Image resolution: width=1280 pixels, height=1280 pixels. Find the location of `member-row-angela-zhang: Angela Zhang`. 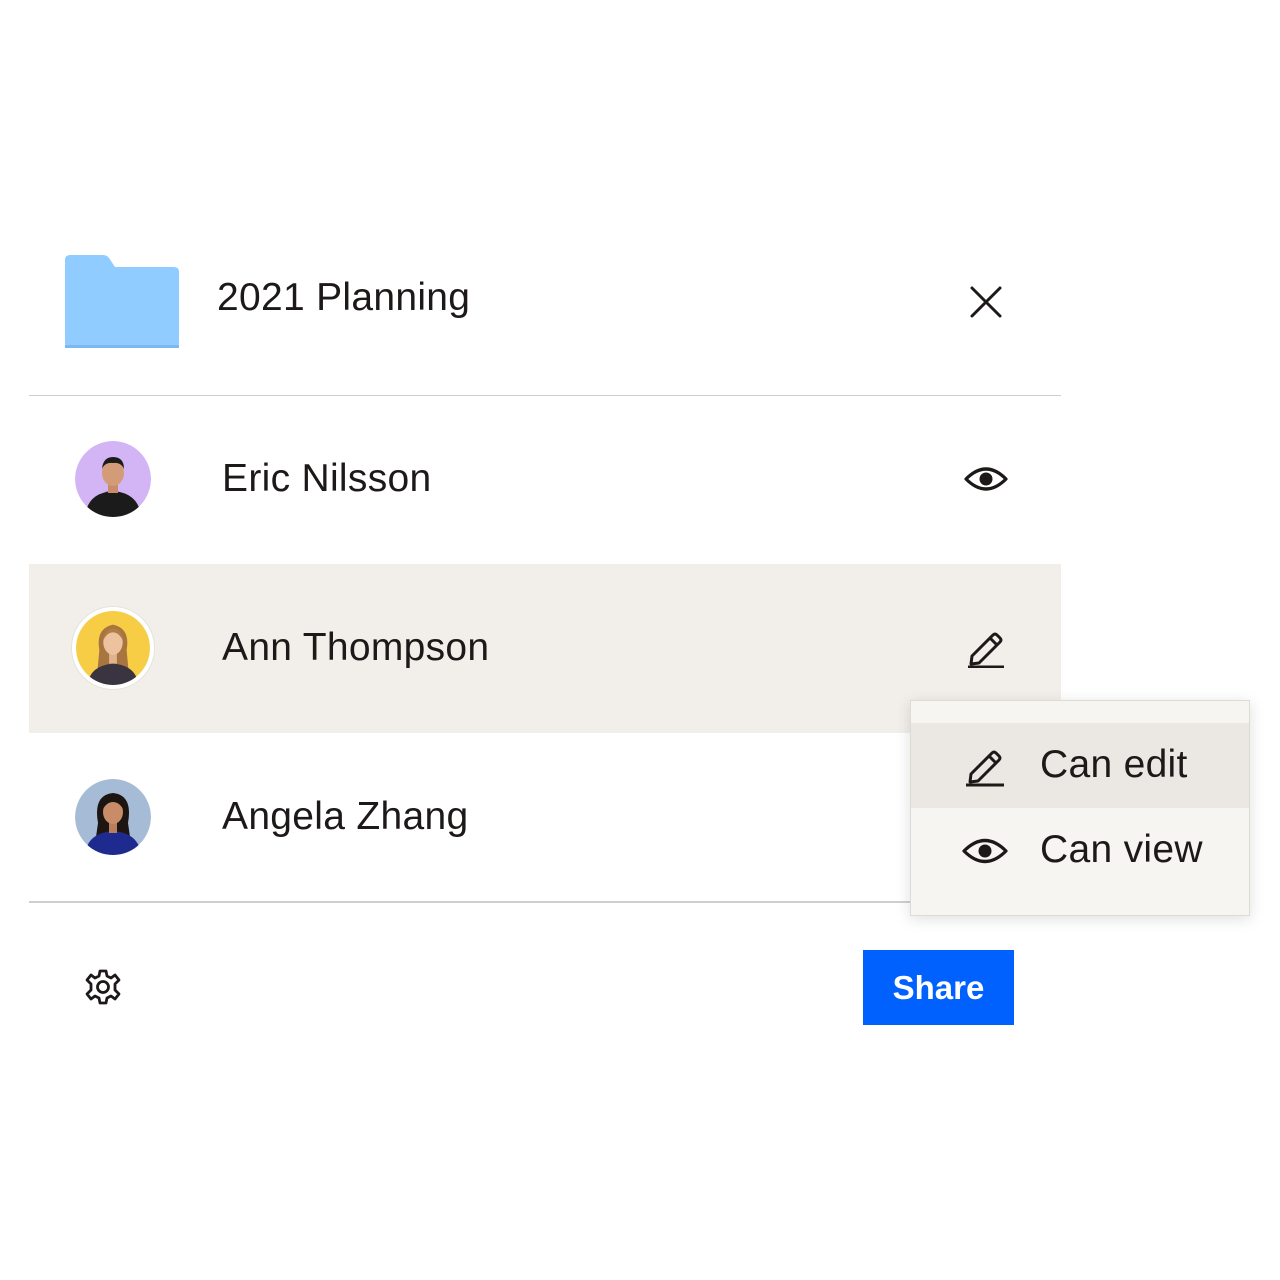

member-row-angela-zhang: Angela Zhang is located at coordinates (545, 817).